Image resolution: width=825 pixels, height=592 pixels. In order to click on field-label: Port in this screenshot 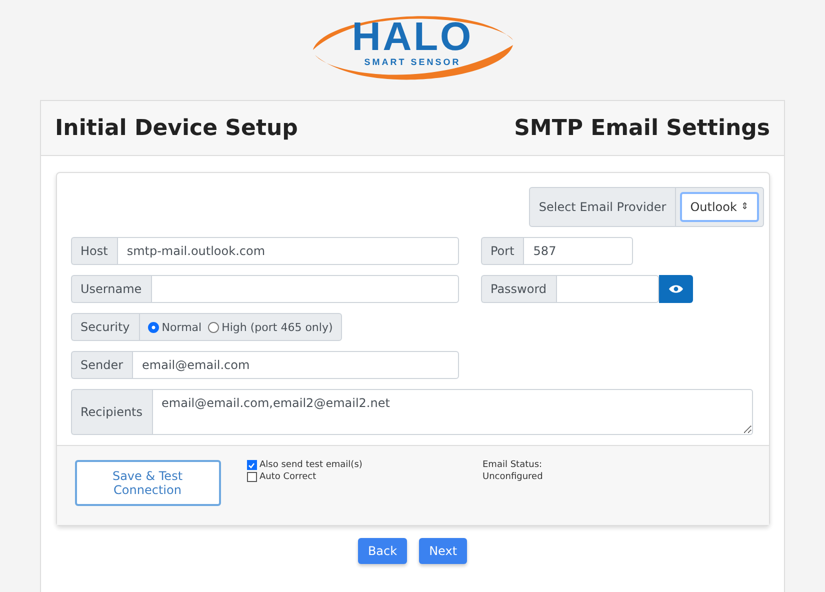, I will do `click(502, 251)`.